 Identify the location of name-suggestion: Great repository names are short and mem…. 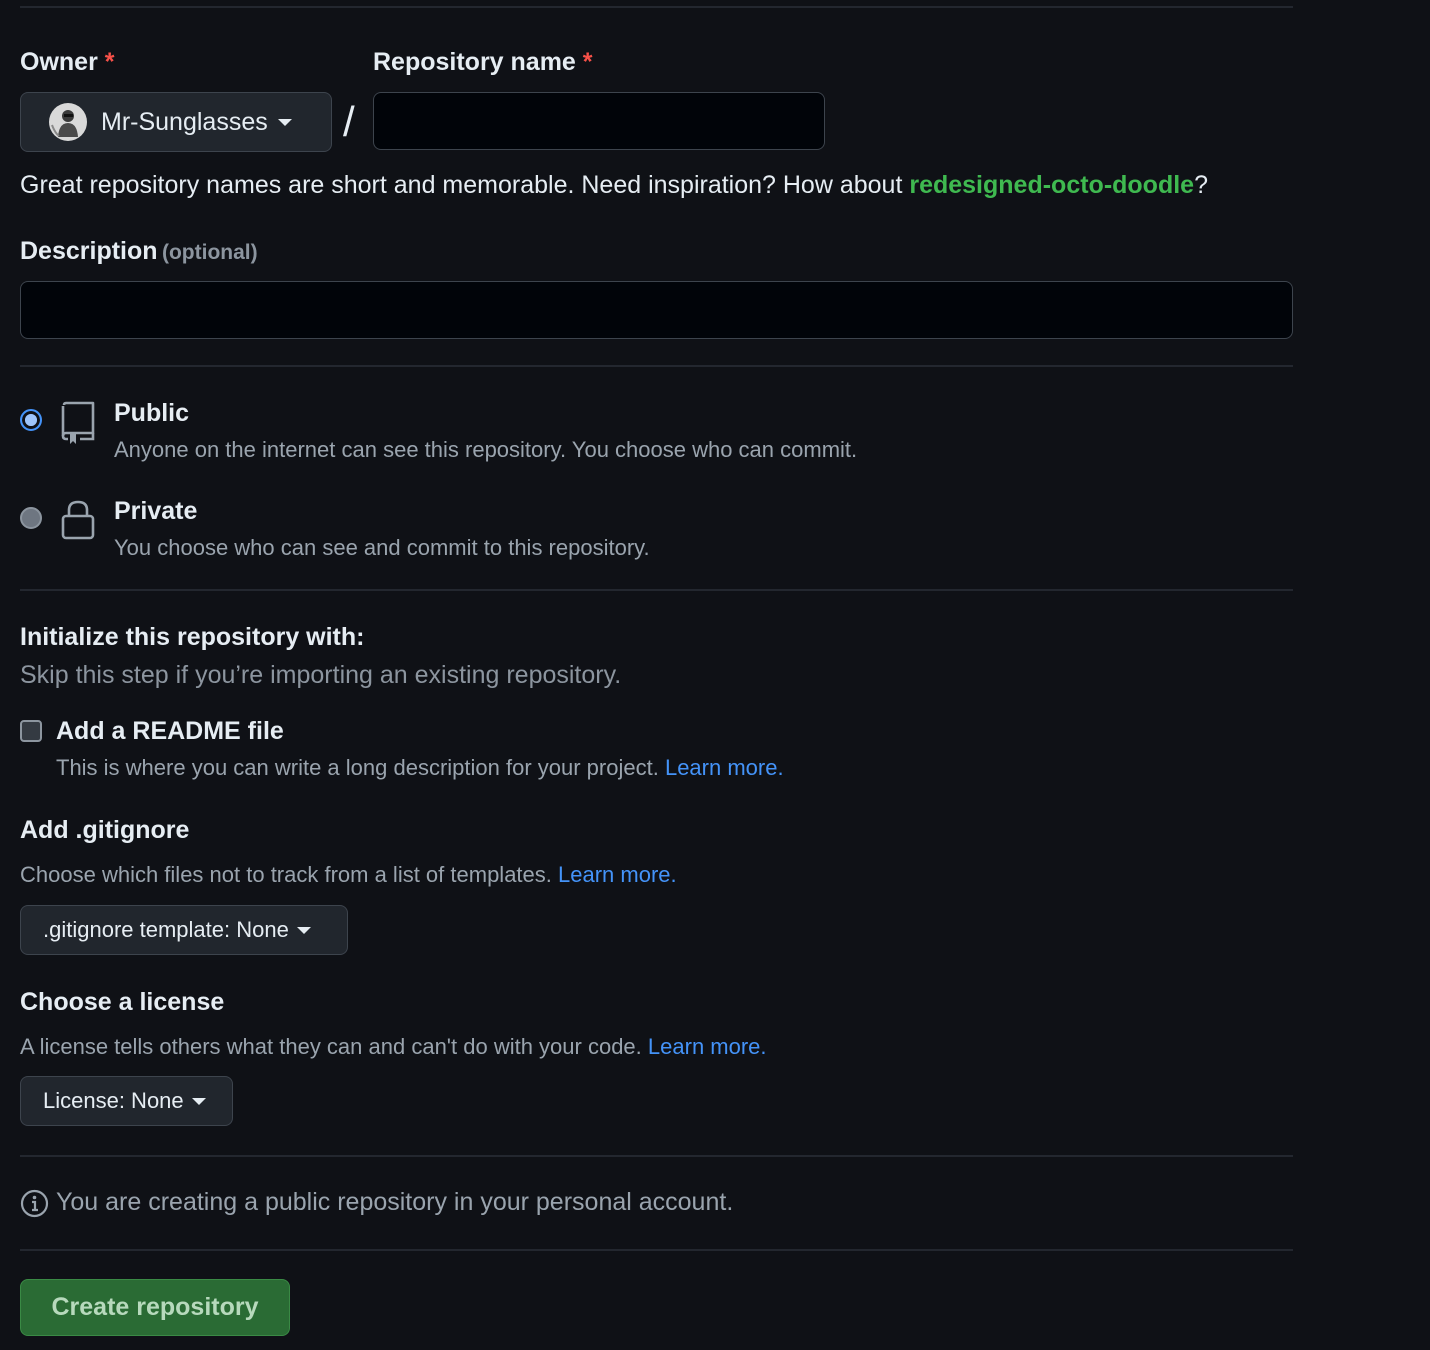
(614, 185).